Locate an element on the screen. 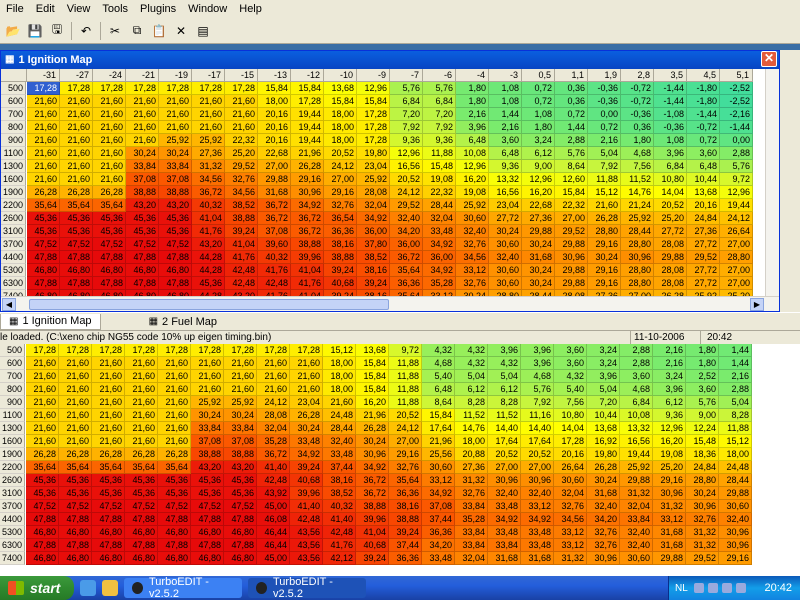  map-cell: 31,68 is located at coordinates (537, 558).